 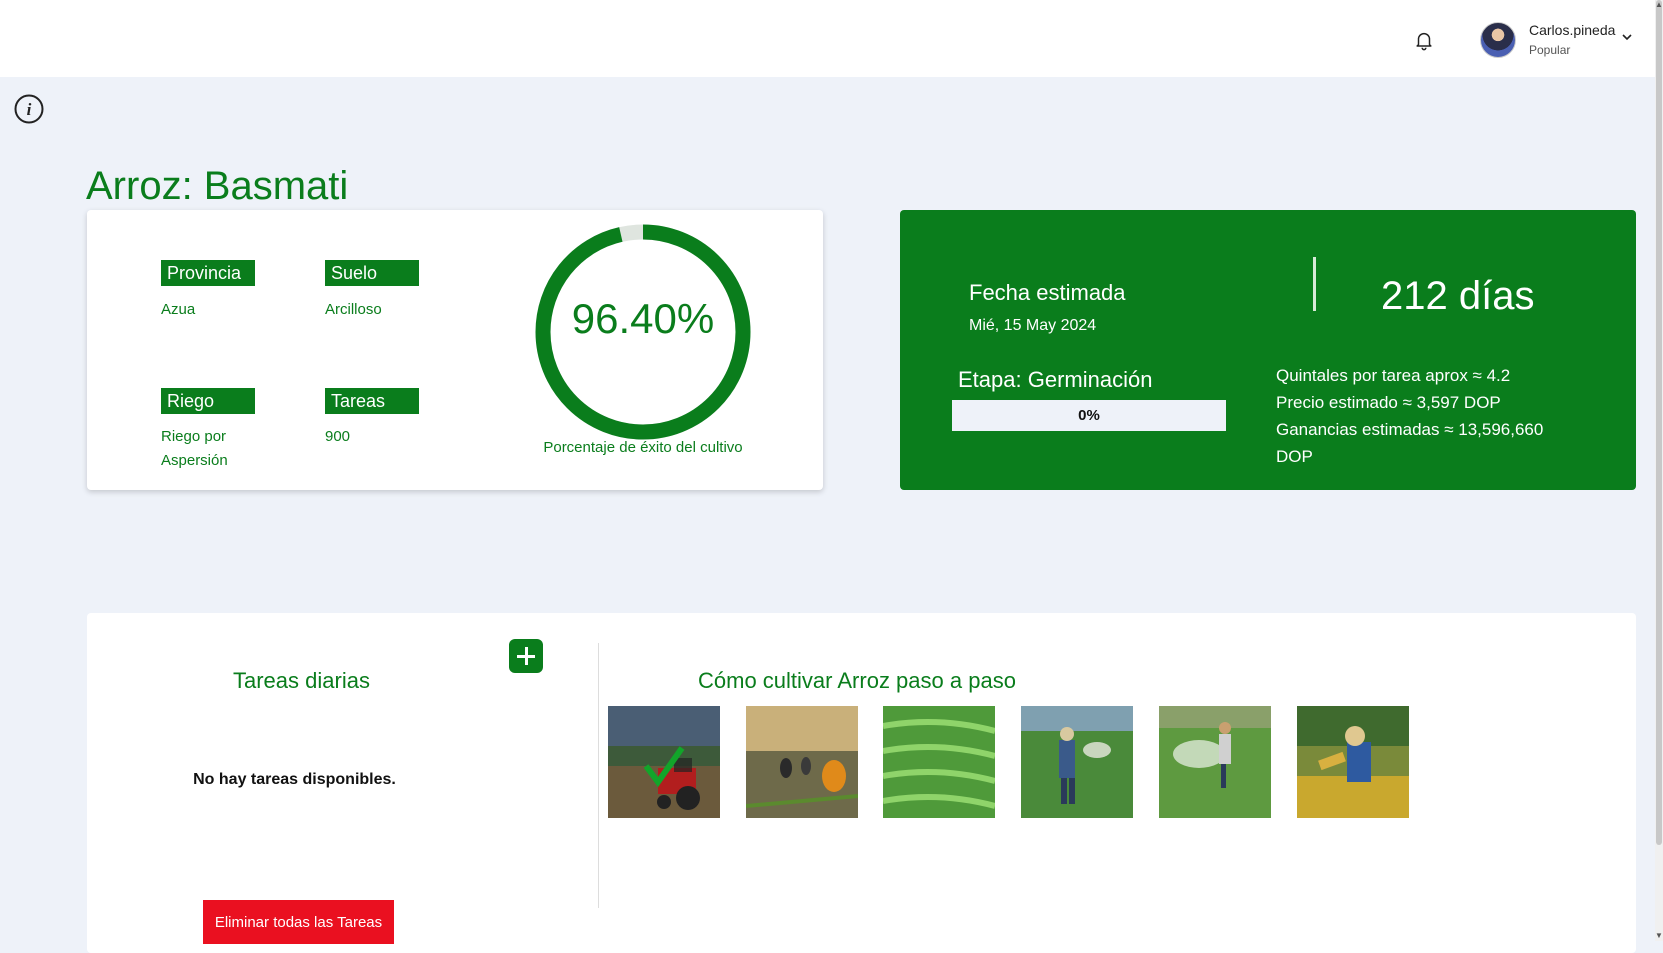 I want to click on harvesting-farmer-image, so click(x=1353, y=762).